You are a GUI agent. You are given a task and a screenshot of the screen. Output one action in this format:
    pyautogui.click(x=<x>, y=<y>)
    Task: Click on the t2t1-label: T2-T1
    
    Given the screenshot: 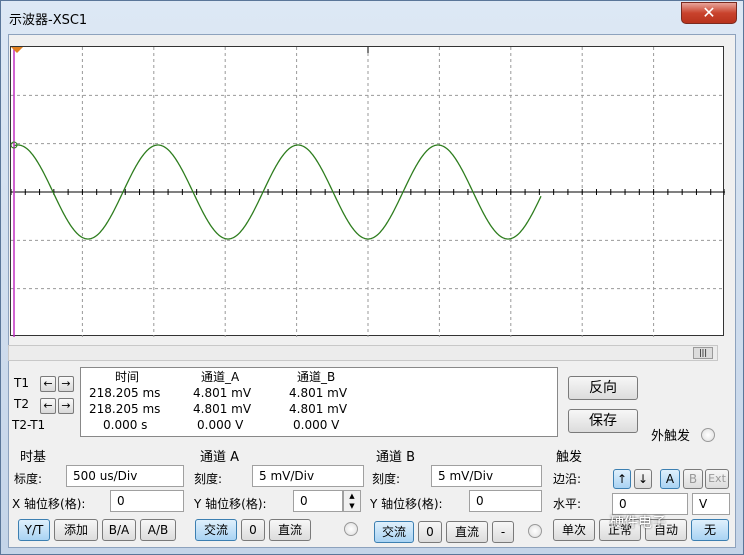 What is the action you would take?
    pyautogui.click(x=29, y=425)
    